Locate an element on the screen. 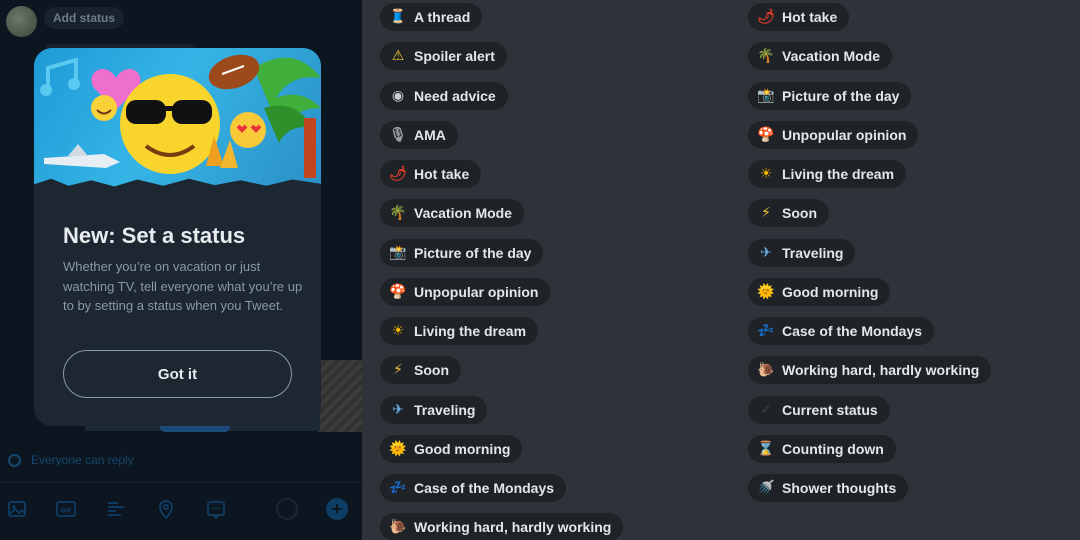 Image resolution: width=1080 pixels, height=540 pixels. status-chip-label: Counting down is located at coordinates (833, 448).